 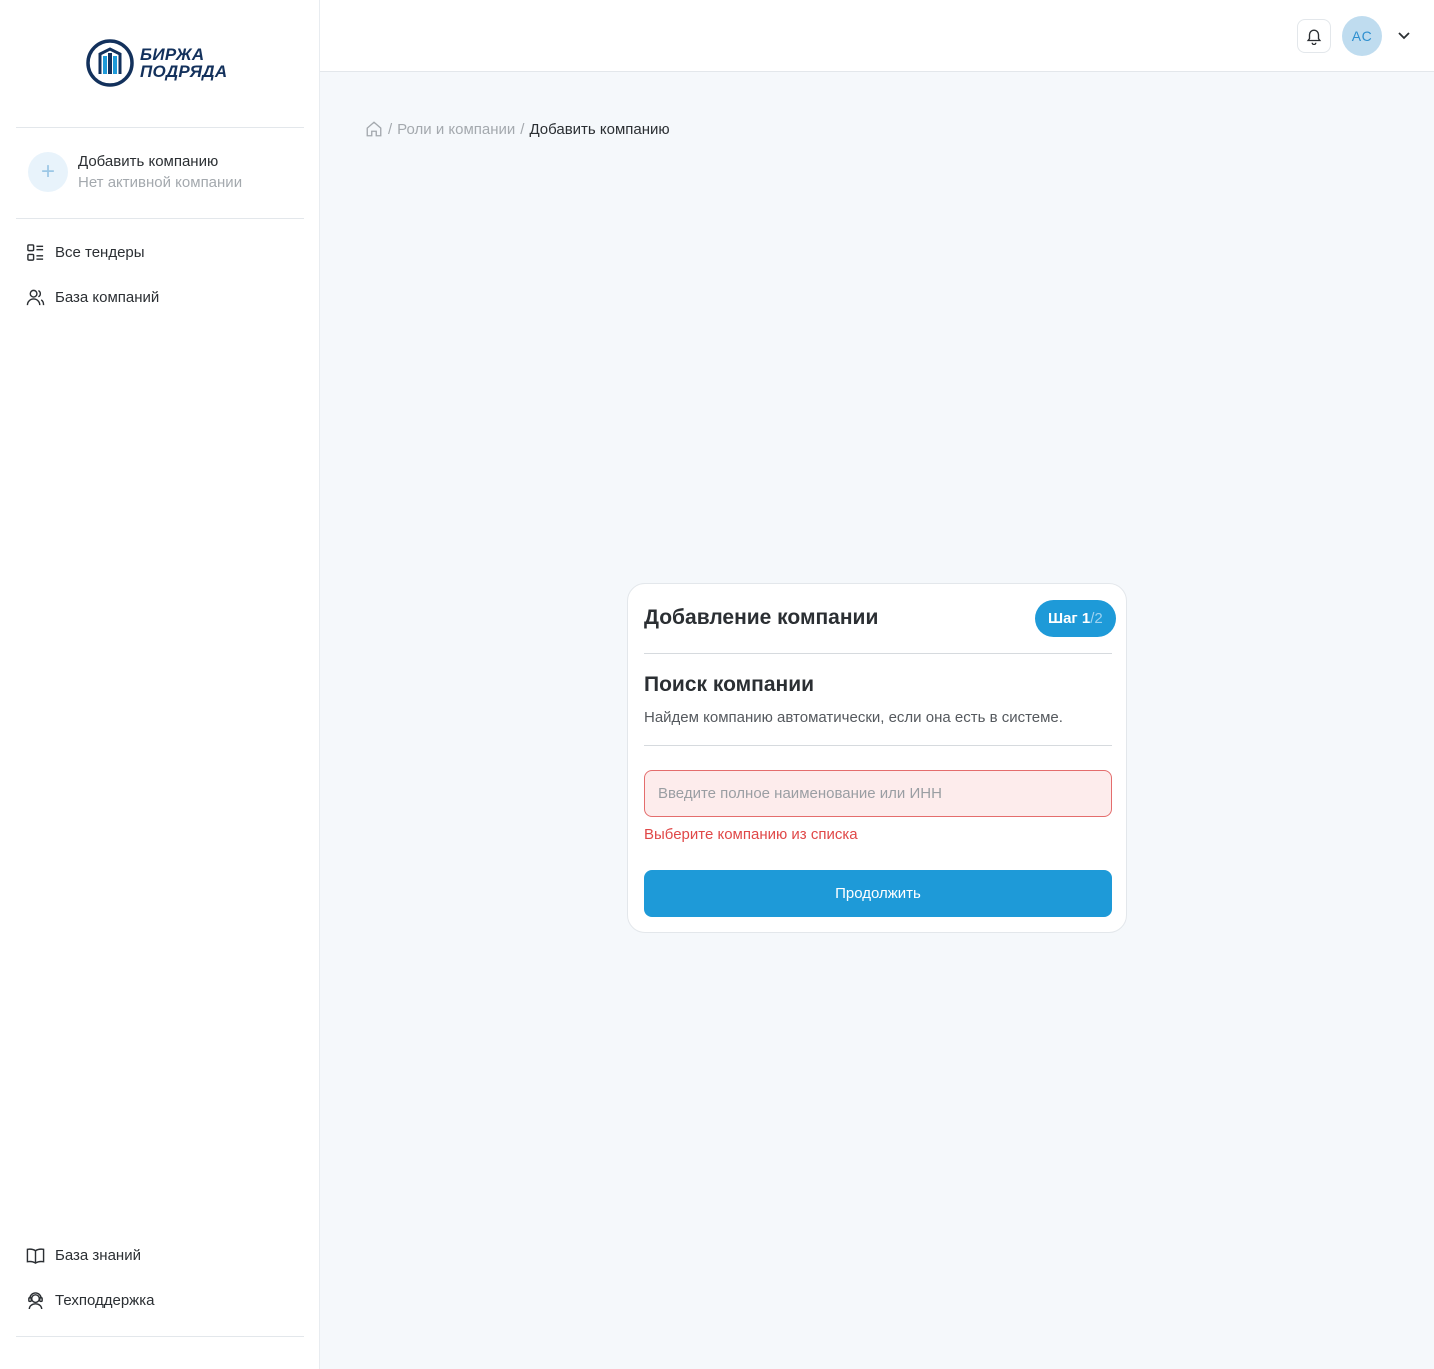 I want to click on section-title: Поиск компании, so click(x=729, y=684).